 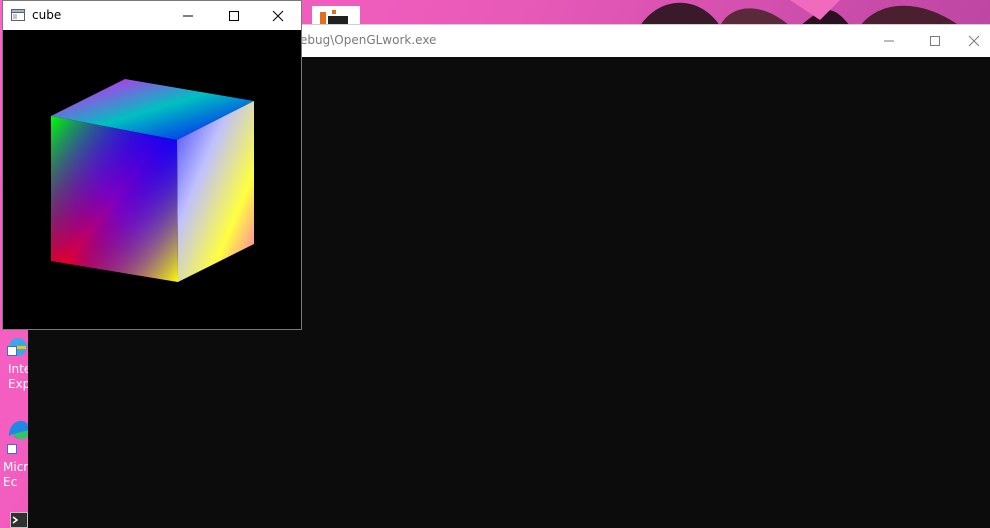 What do you see at coordinates (18, 426) in the screenshot?
I see `edge-icon` at bounding box center [18, 426].